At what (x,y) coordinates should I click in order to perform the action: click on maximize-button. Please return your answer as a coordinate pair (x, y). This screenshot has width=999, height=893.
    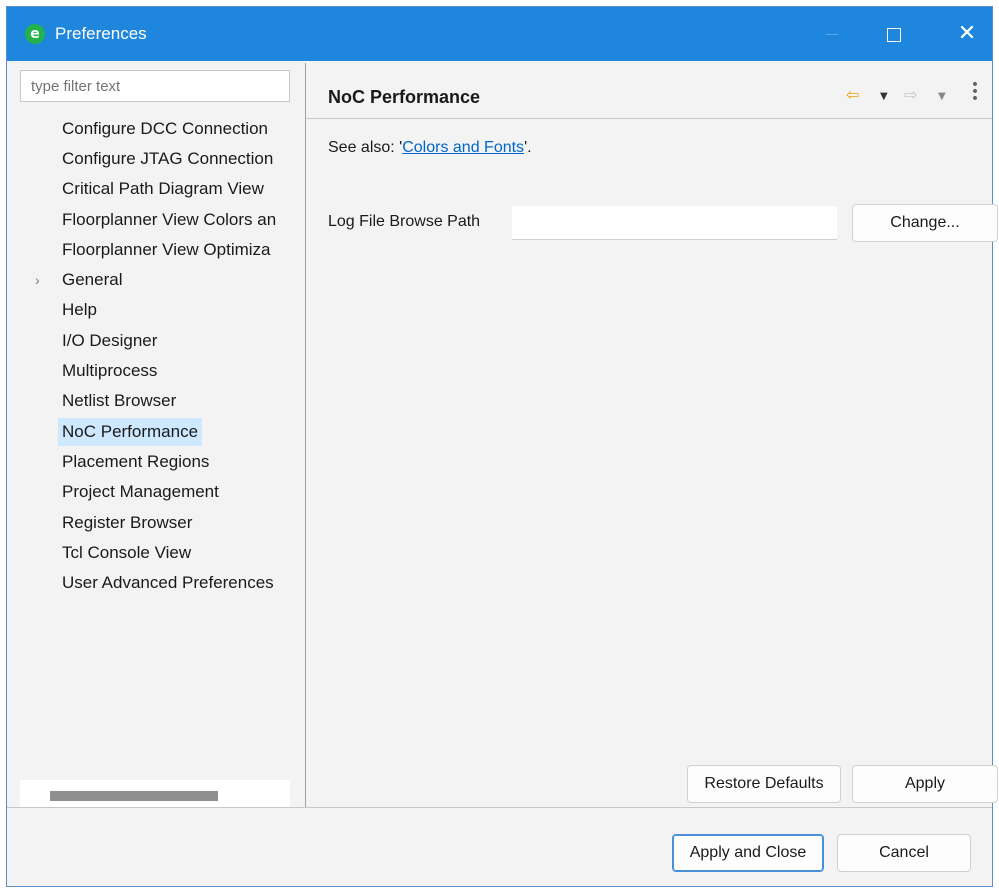
    Looking at the image, I should click on (894, 34).